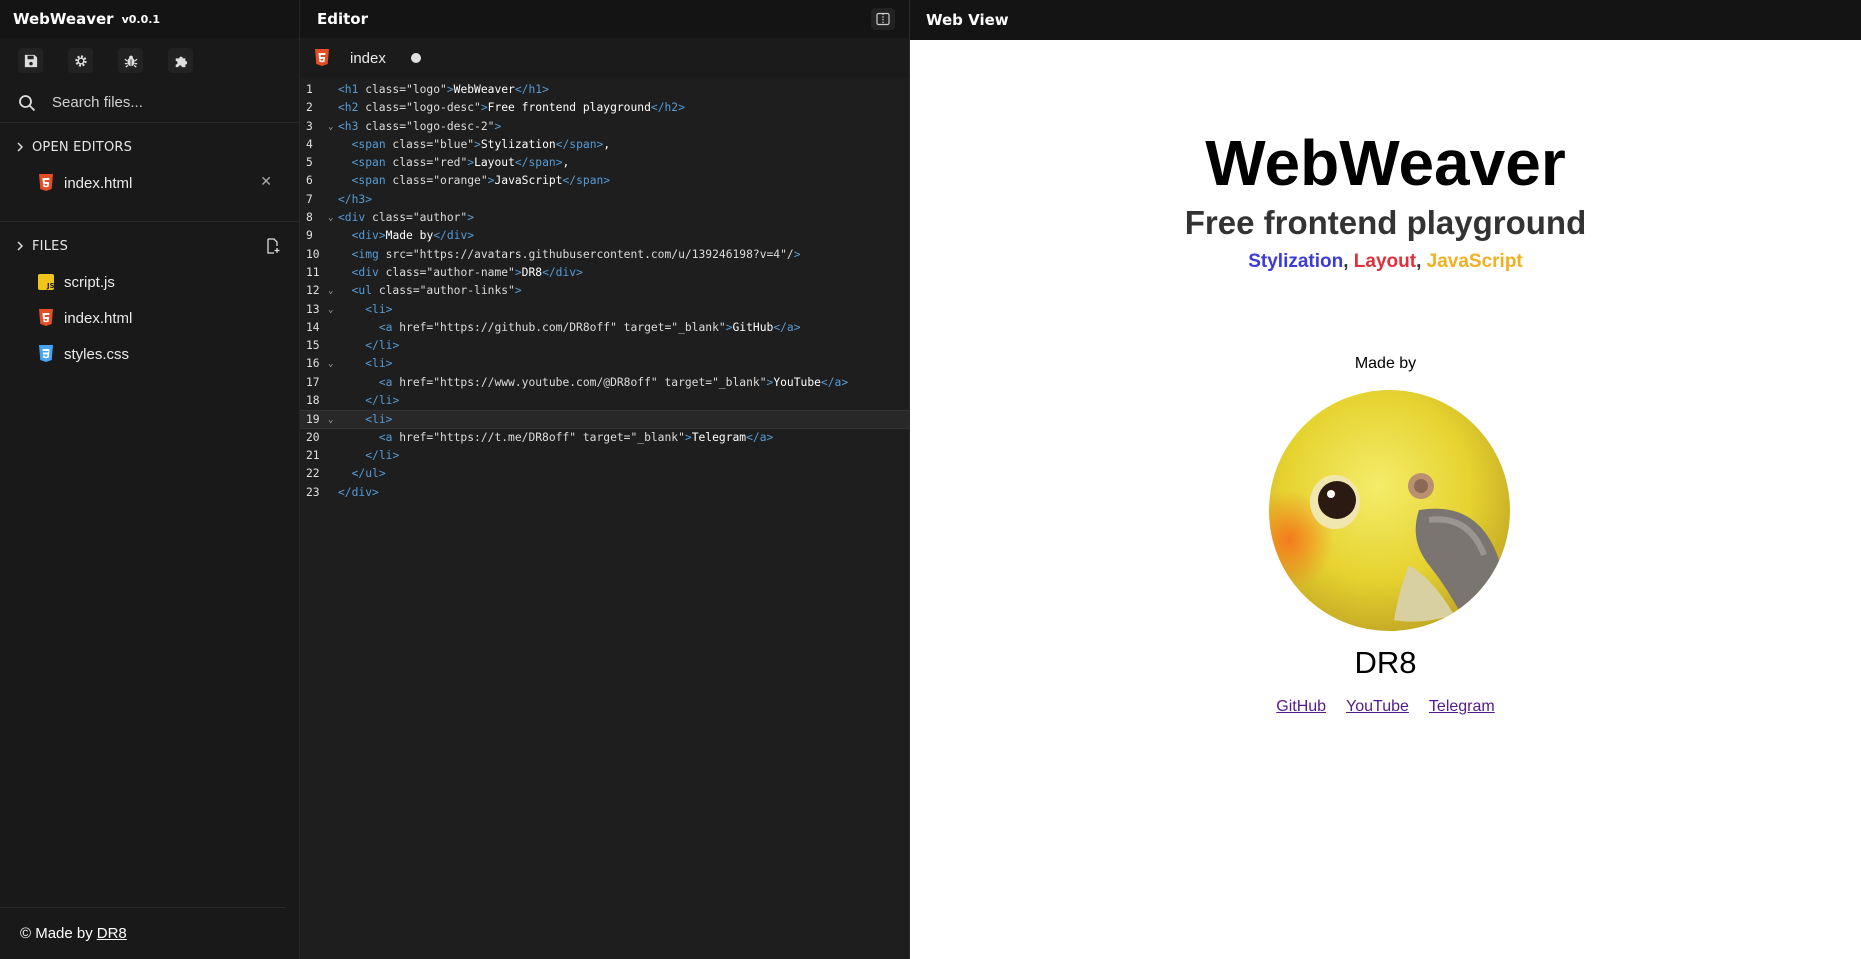 This screenshot has height=959, width=1861. I want to click on save-button, so click(30, 60).